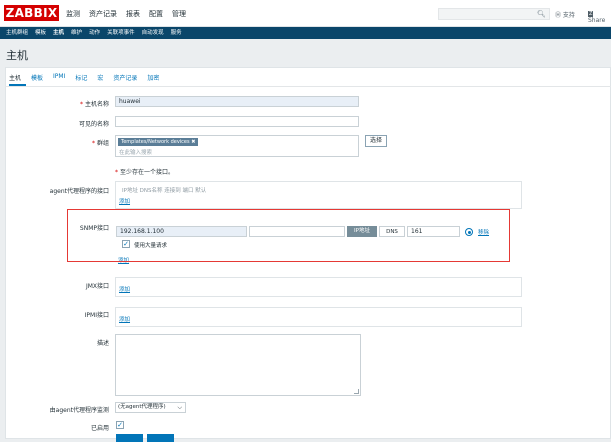 The width and height of the screenshot is (611, 442). I want to click on agent-interface-box: IP地址 DNS名称 连接到 端口 默认 添加, so click(318, 195).